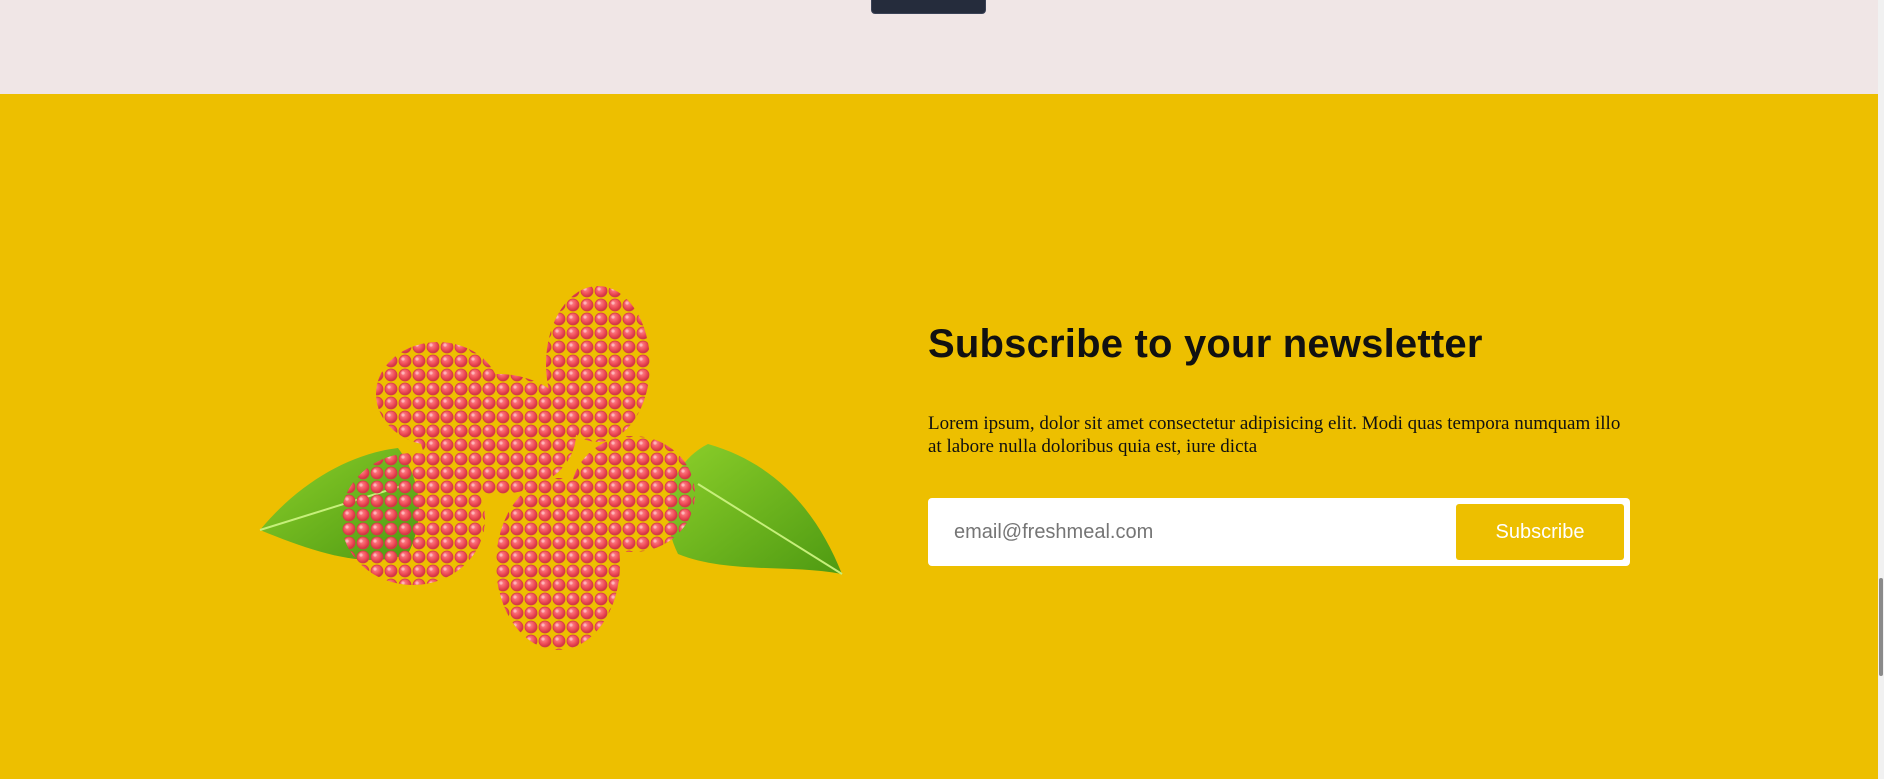 This screenshot has height=779, width=1884. Describe the element at coordinates (939, 47) in the screenshot. I see `previous-section` at that location.